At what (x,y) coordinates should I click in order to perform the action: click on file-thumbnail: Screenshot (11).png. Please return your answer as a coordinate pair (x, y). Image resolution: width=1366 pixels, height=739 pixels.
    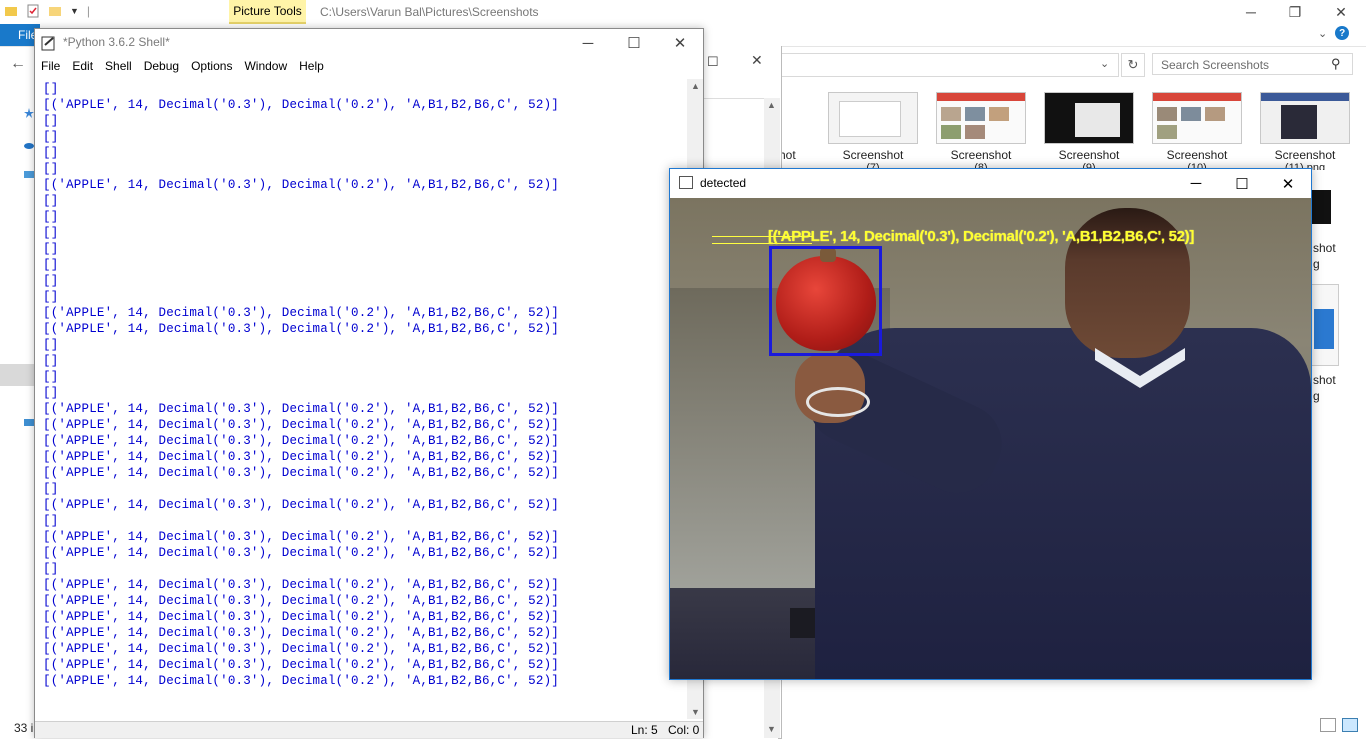
    Looking at the image, I should click on (1305, 131).